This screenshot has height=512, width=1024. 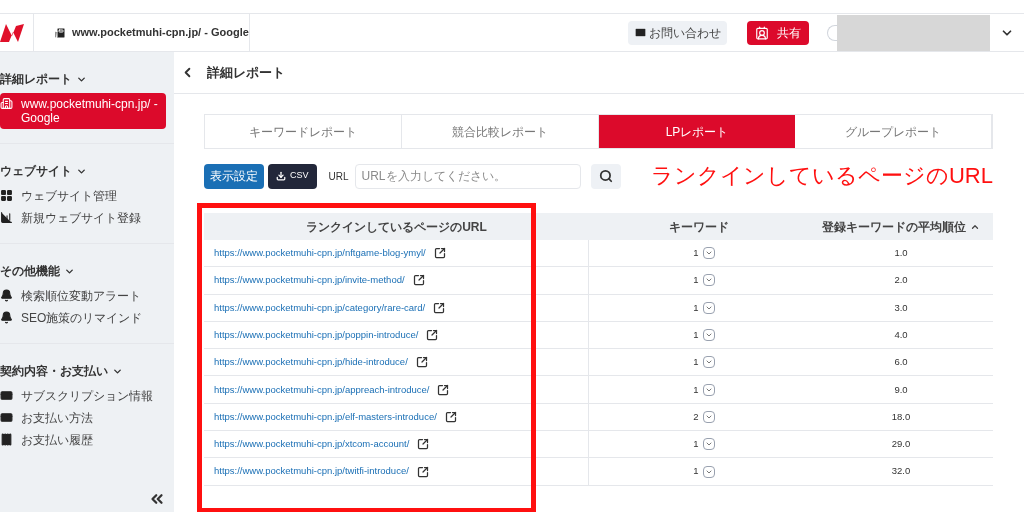 What do you see at coordinates (320, 307) in the screenshot?
I see `page-url-link: https://www.pocketmuhi-cpn.jp/category/rare-card/` at bounding box center [320, 307].